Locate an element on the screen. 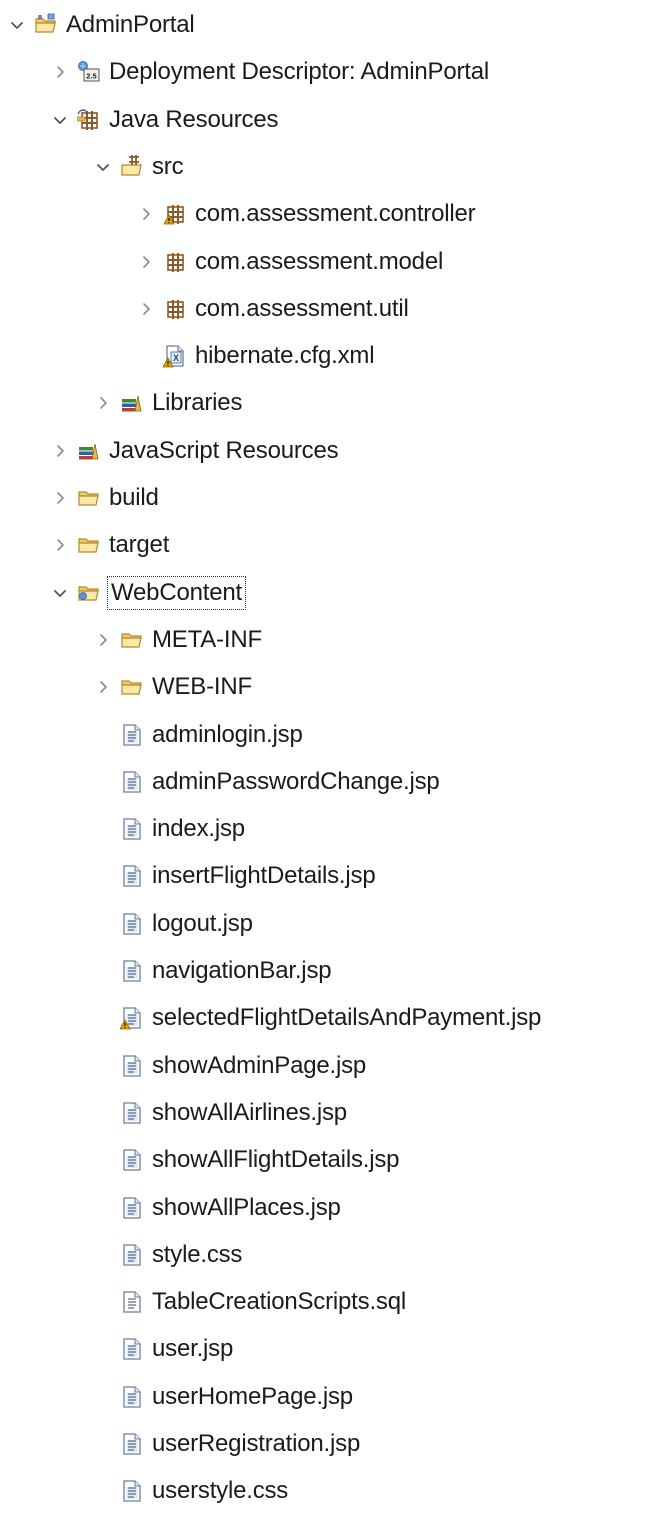 The image size is (658, 1514). tree-file-hibernate-cfg: Xhibernate.cfg.xml is located at coordinates (255, 356).